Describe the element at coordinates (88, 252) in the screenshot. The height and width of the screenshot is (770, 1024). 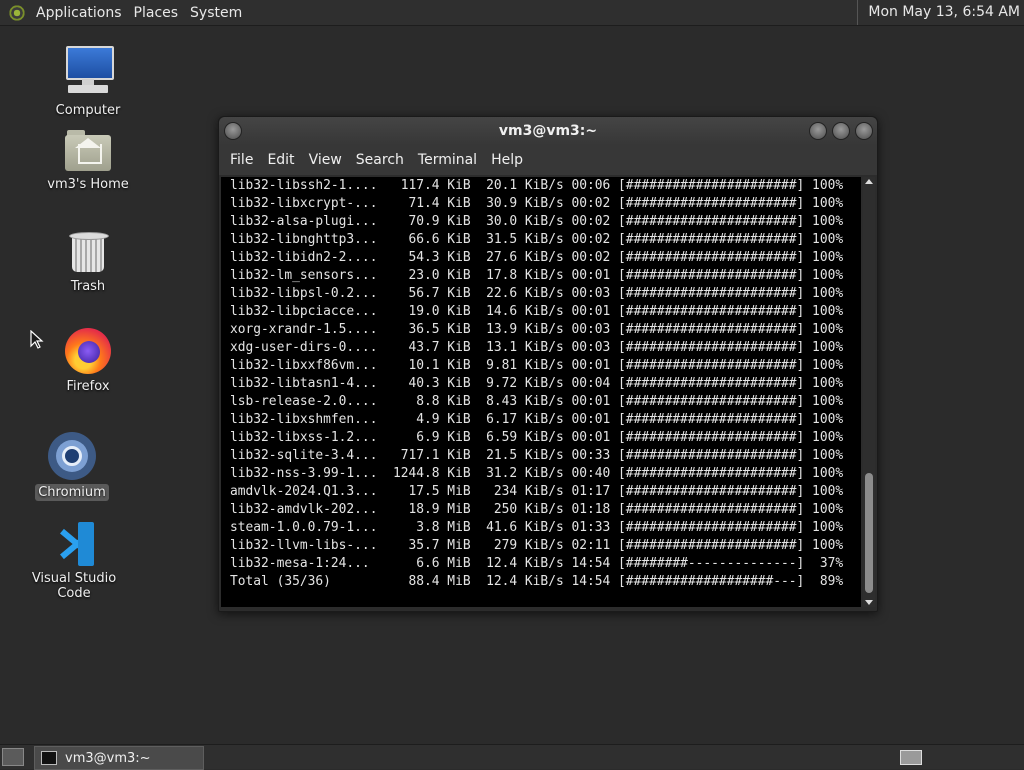
I see `trash-icon` at that location.